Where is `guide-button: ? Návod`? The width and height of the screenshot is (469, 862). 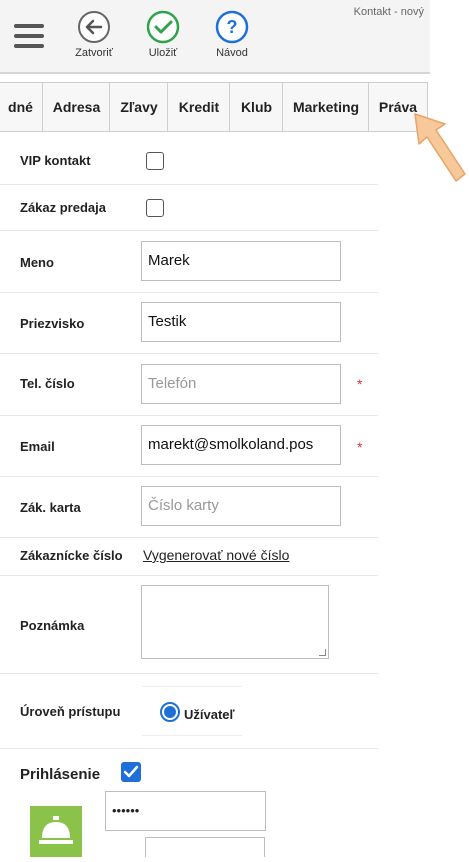
guide-button: ? Návod is located at coordinates (232, 34).